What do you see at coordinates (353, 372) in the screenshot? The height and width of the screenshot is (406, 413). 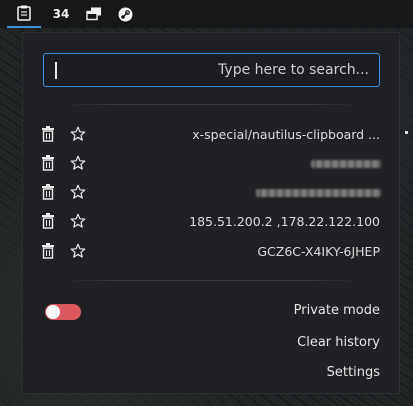 I see `settings-button: Settings` at bounding box center [353, 372].